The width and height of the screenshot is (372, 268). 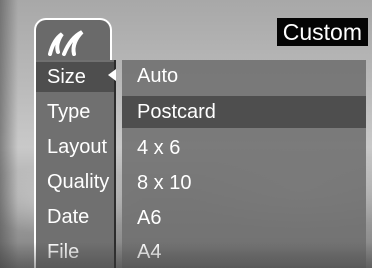 I want to click on category-item-layout: Layout, so click(x=75, y=147).